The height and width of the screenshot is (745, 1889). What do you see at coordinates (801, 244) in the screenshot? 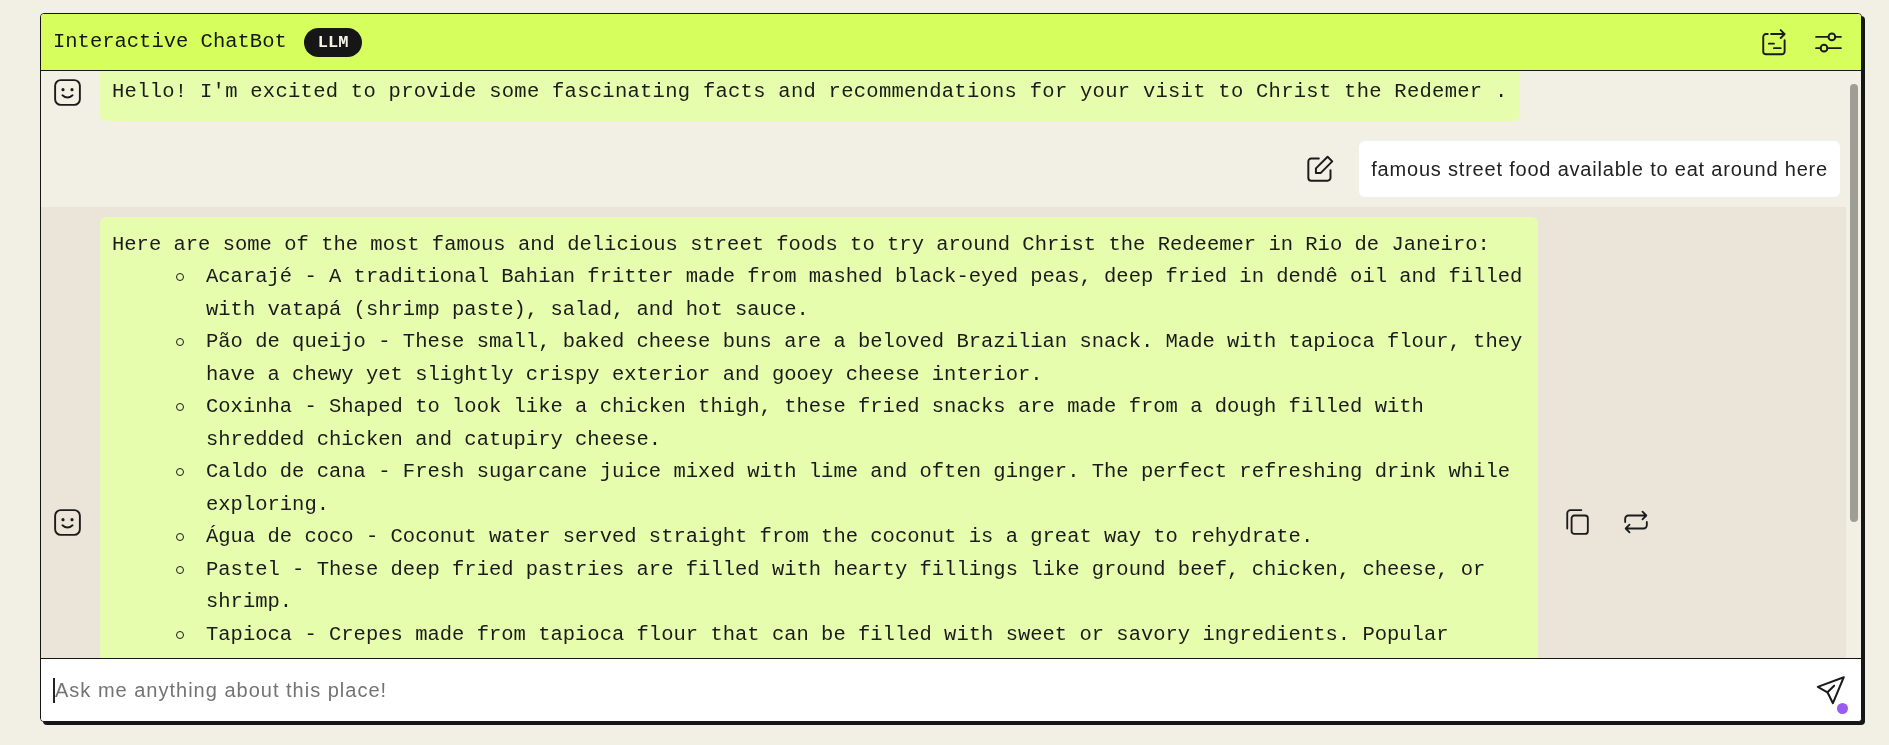
I see `message-text: Here are some of the most famous and delicious street foods to try around Christ the Redeemer in Rio de Janeiro:` at bounding box center [801, 244].